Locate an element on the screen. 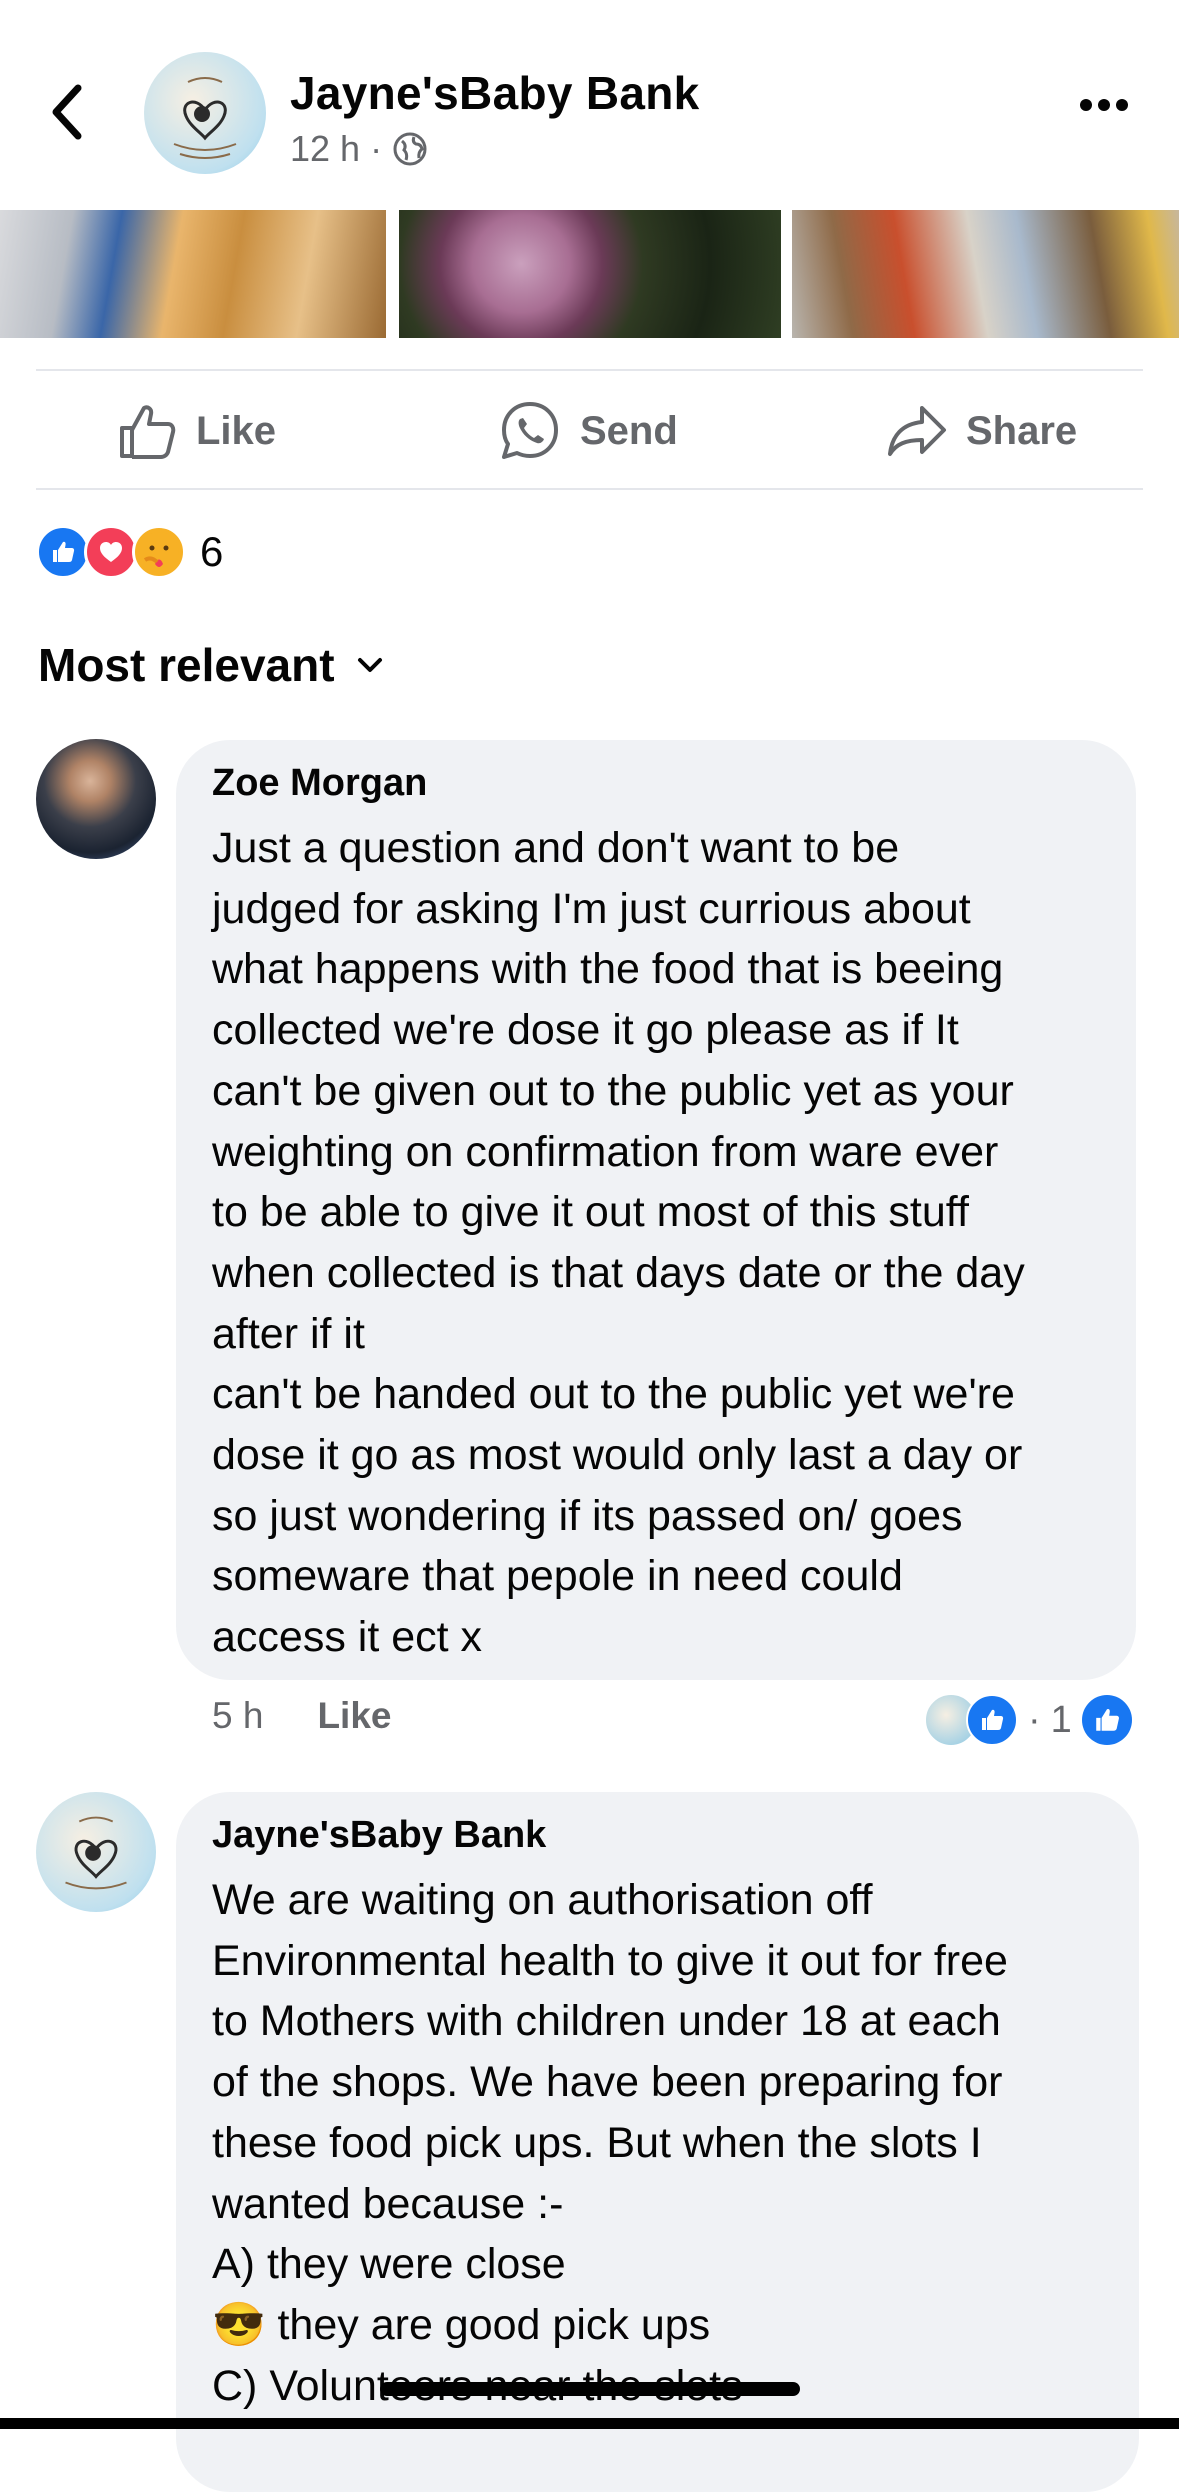  bottom-edge is located at coordinates (589, 2423).